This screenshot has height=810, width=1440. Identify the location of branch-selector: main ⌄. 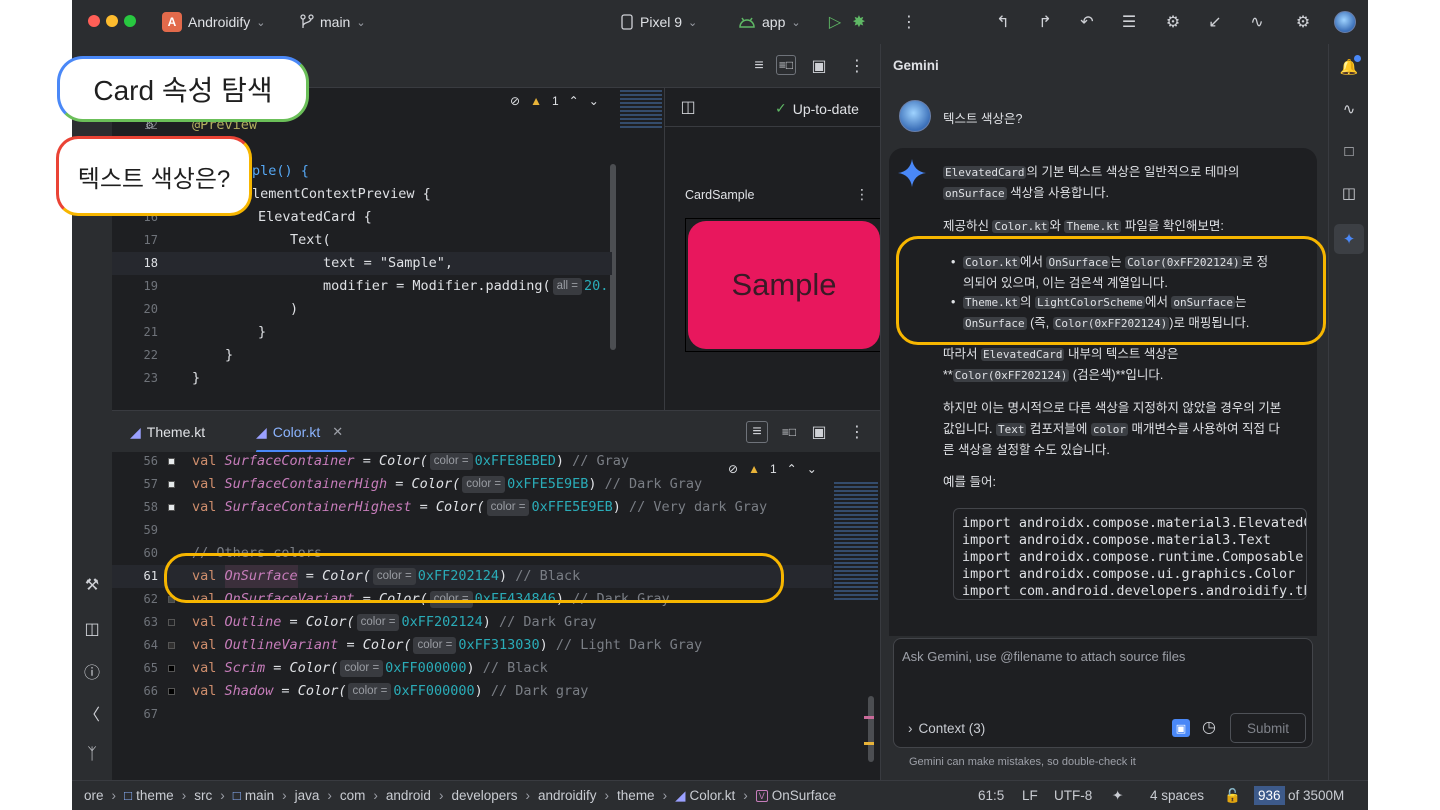
(333, 22).